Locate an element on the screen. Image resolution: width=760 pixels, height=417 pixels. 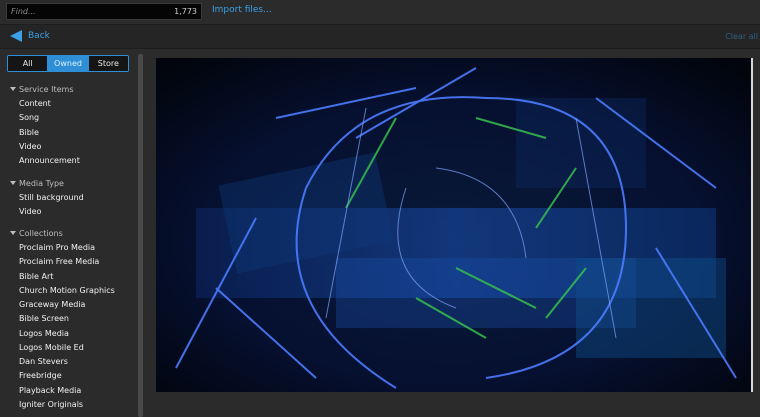
search-box: 1,773 is located at coordinates (104, 11).